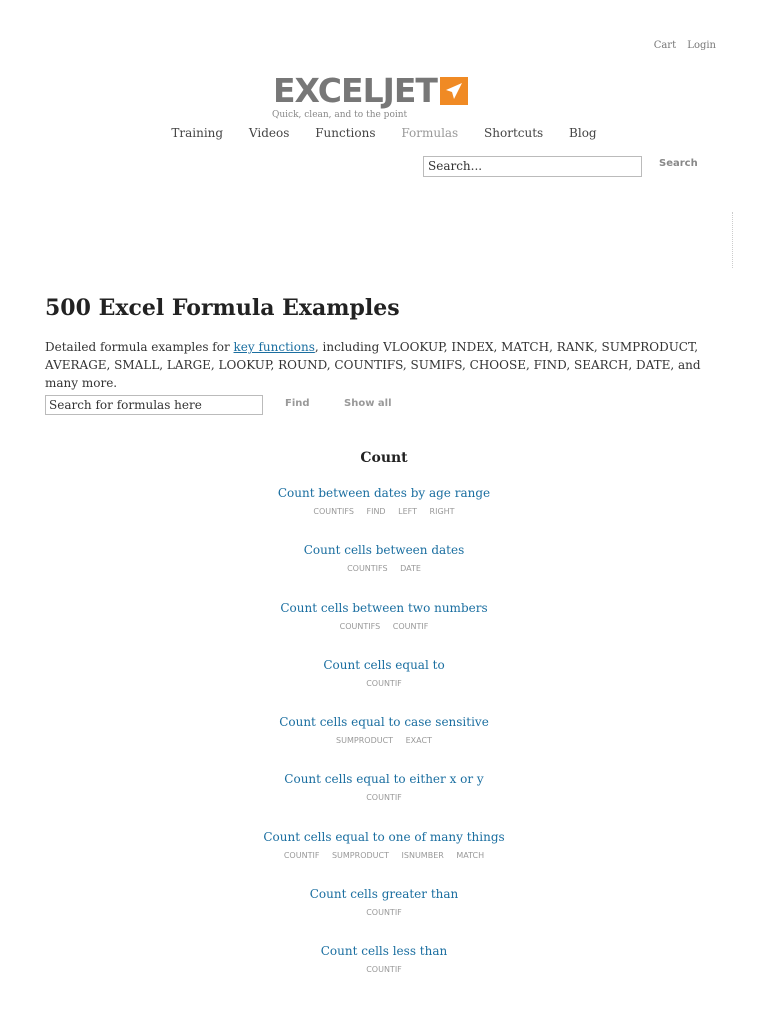  What do you see at coordinates (139, 347) in the screenshot?
I see `intro-text-before: Detailed formula examples for` at bounding box center [139, 347].